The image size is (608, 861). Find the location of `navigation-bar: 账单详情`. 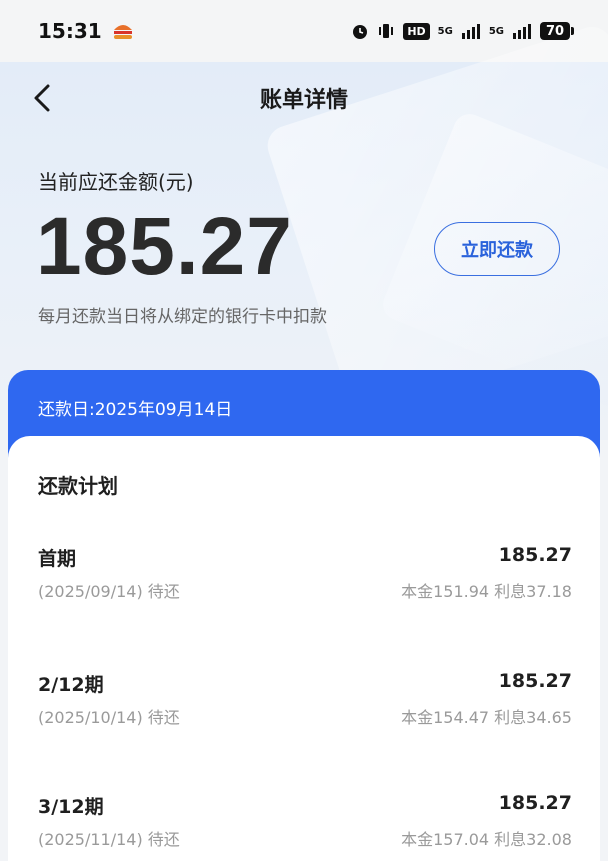

navigation-bar: 账单详情 is located at coordinates (304, 98).